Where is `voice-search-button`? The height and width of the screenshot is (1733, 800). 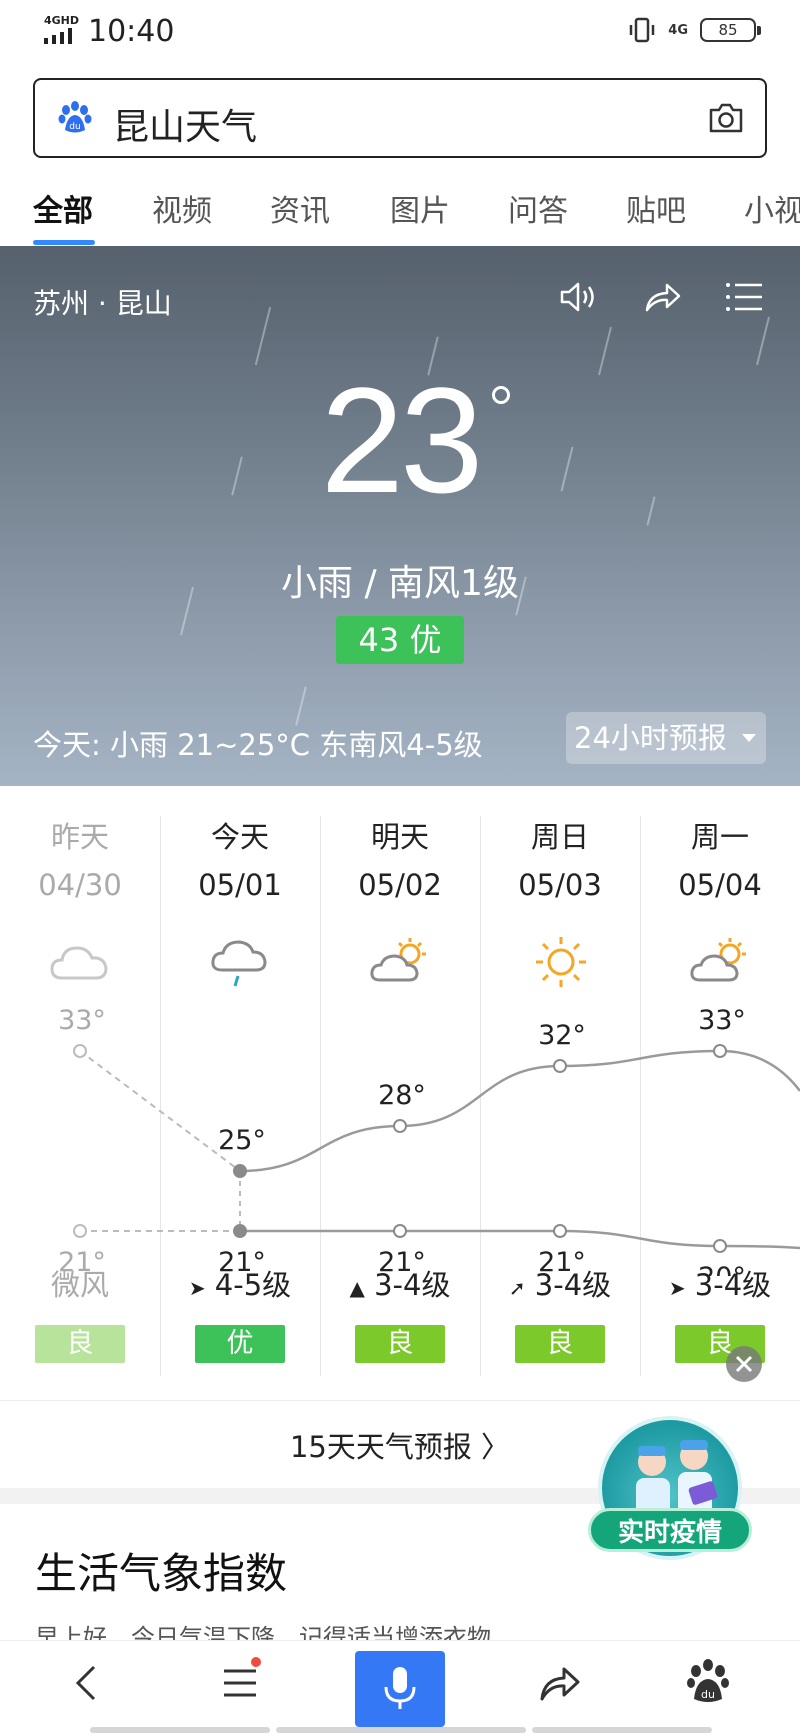 voice-search-button is located at coordinates (400, 1689).